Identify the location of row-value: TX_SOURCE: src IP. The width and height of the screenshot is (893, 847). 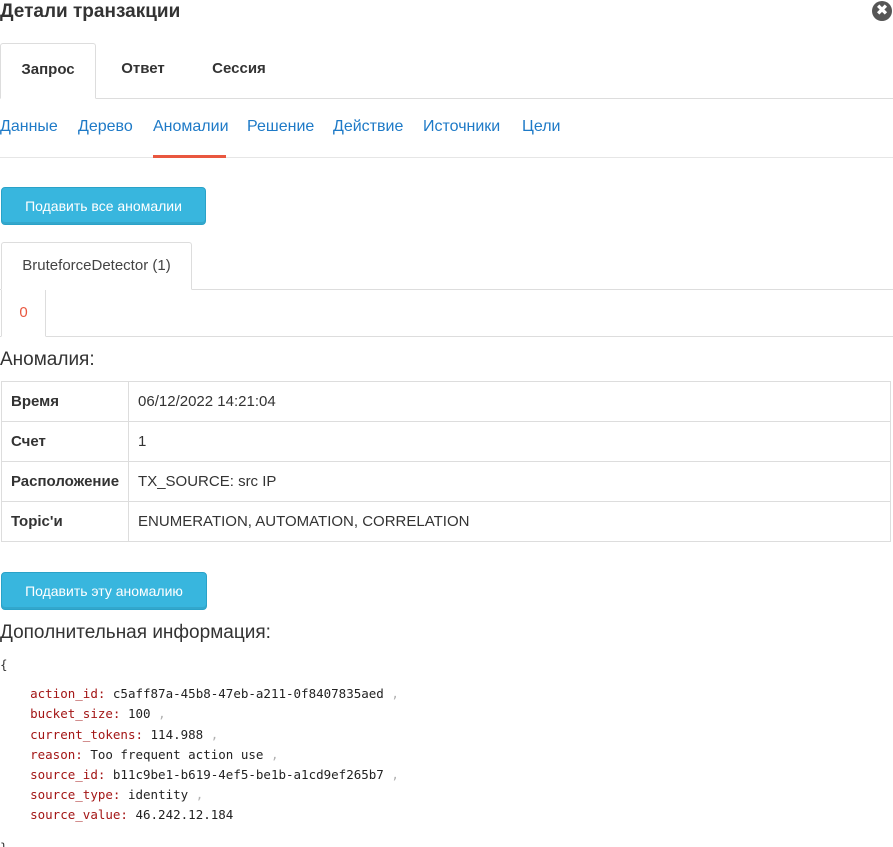
(509, 481).